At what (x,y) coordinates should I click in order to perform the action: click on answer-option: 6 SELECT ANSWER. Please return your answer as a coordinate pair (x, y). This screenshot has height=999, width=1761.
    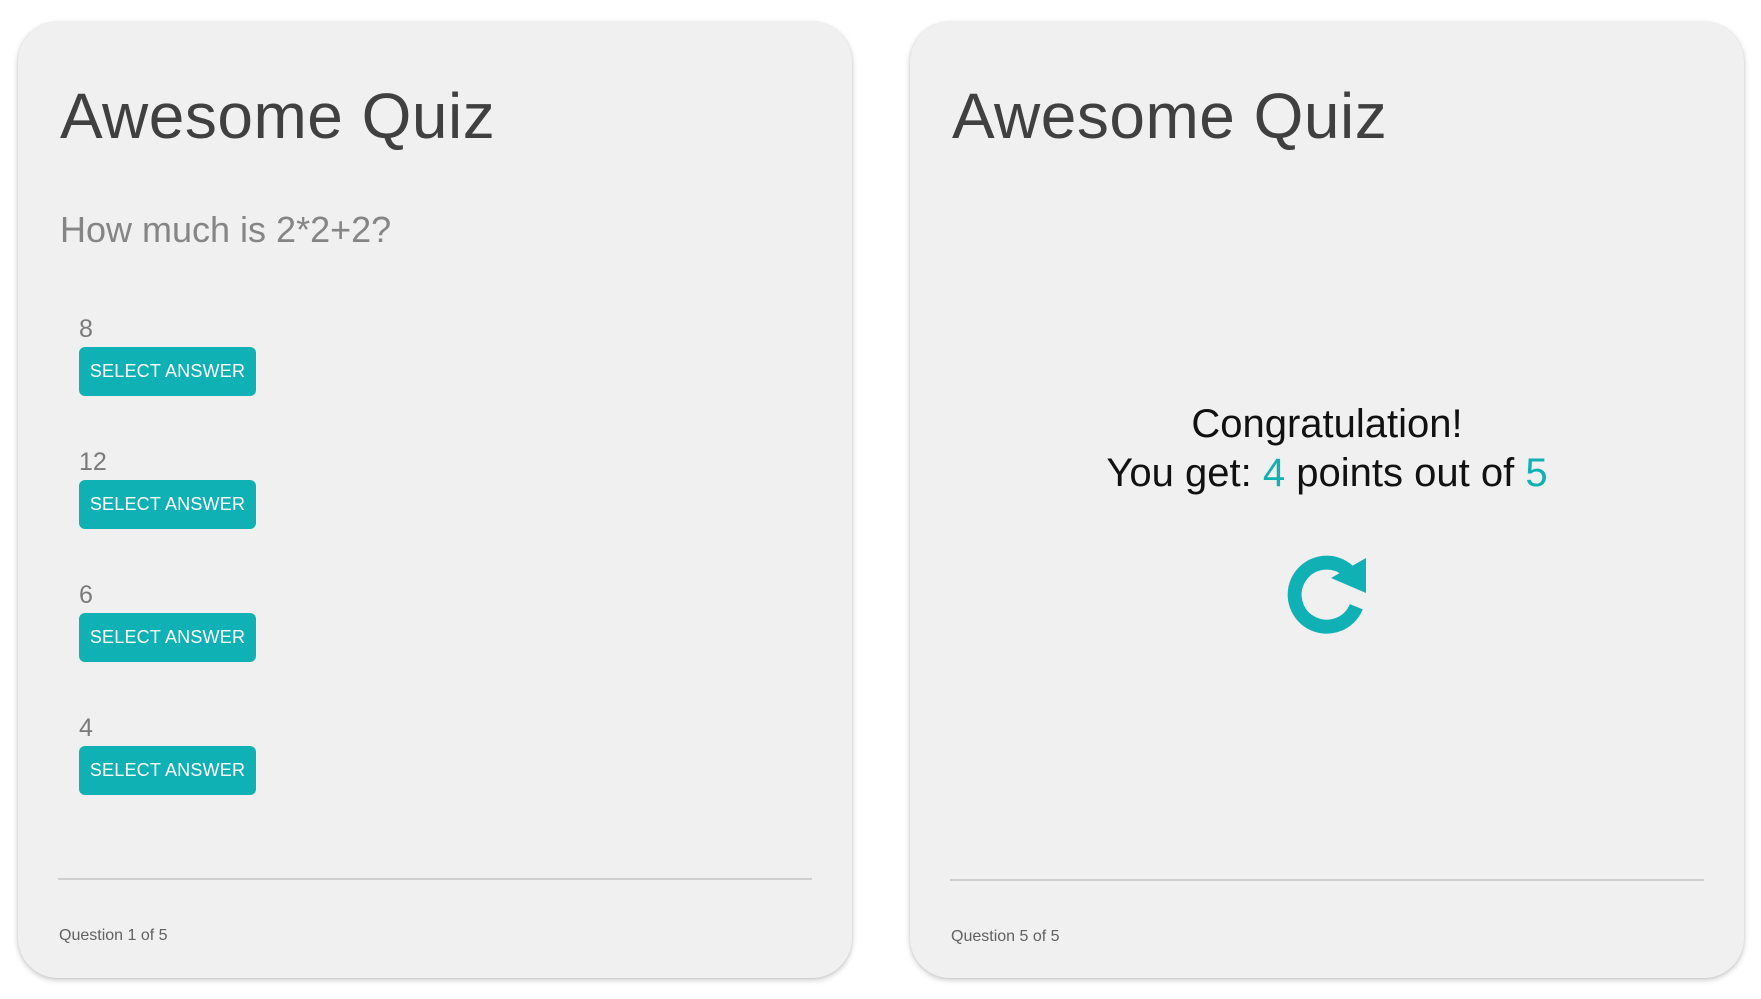
    Looking at the image, I should click on (167, 646).